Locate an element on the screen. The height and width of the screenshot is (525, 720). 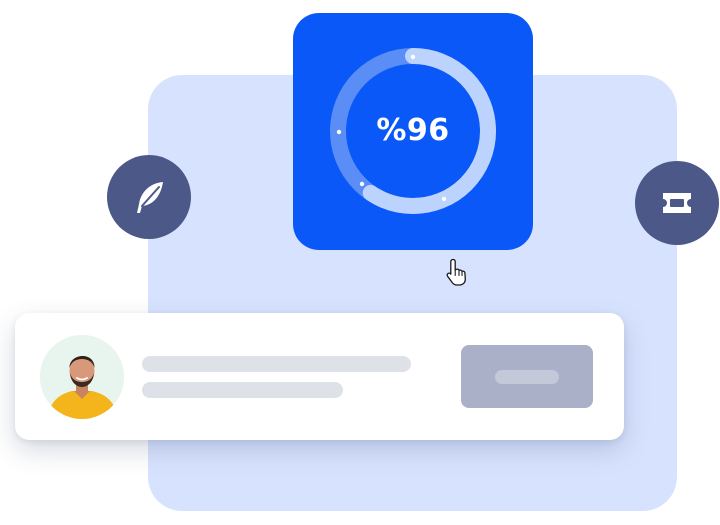
placeholder-action-button is located at coordinates (527, 376).